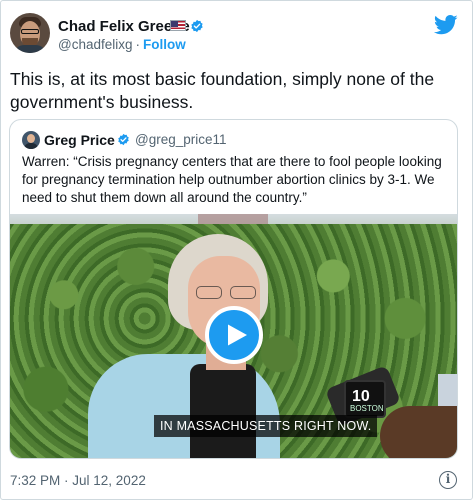 The height and width of the screenshot is (500, 473). I want to click on play-icon, so click(237, 335).